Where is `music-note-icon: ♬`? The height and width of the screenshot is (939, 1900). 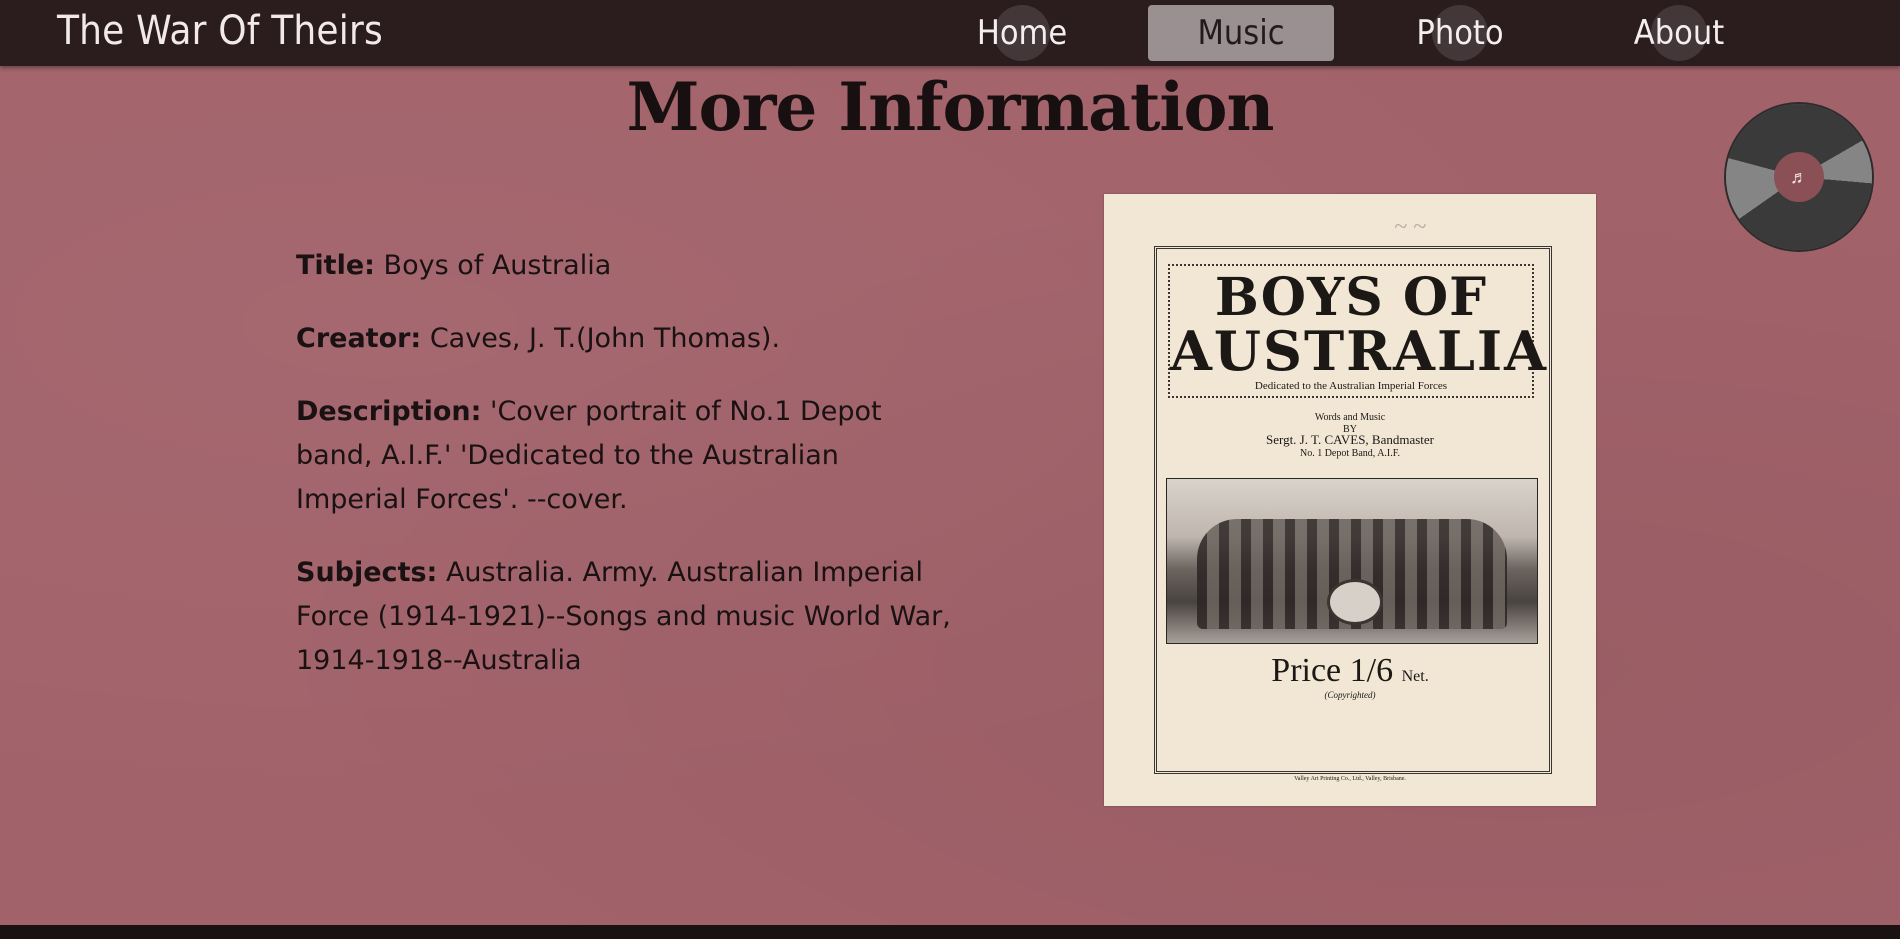 music-note-icon: ♬ is located at coordinates (1799, 177).